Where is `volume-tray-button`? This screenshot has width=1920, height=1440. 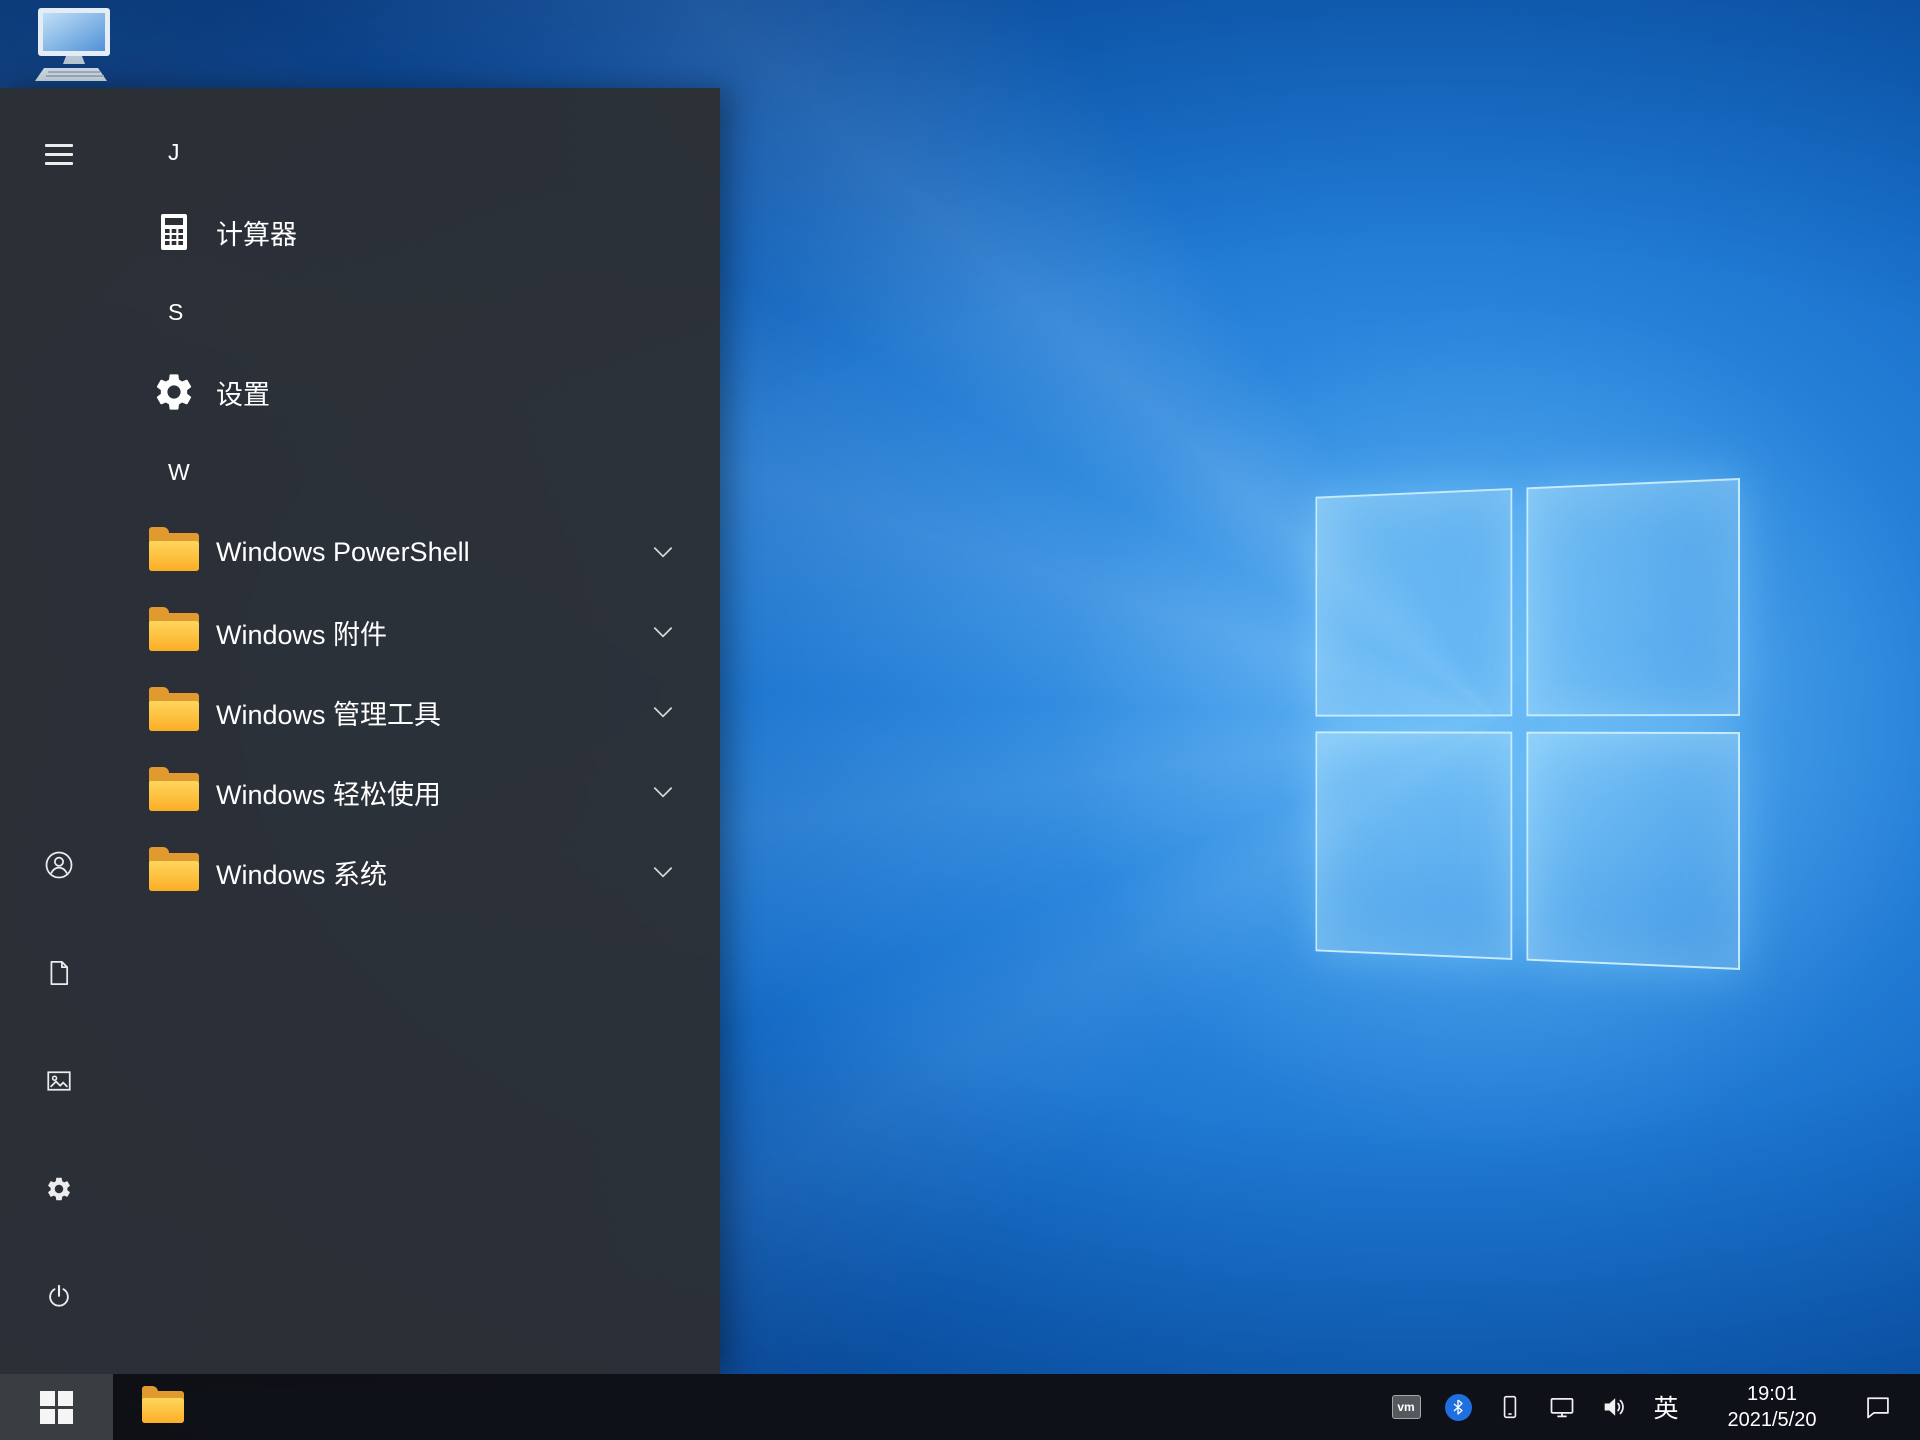 volume-tray-button is located at coordinates (1614, 1407).